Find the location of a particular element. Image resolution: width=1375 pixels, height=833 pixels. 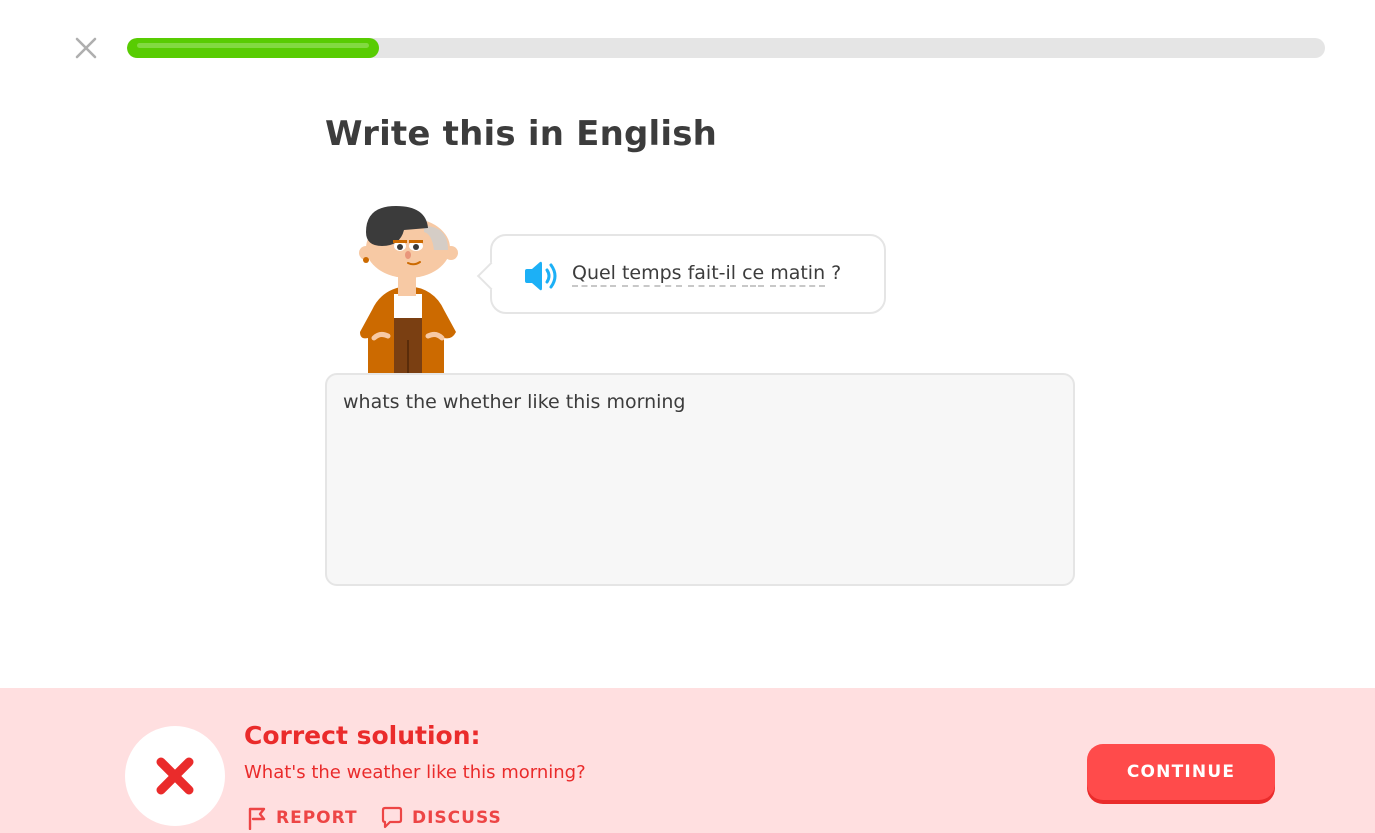

close-button is located at coordinates (86, 48).